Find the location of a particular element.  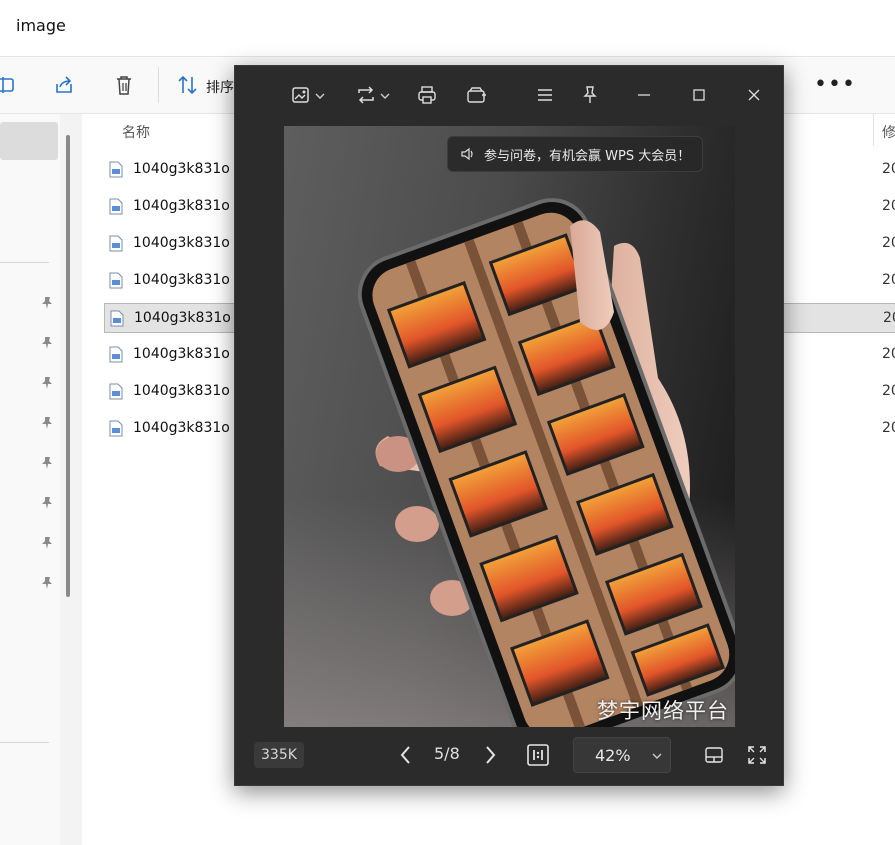

fullscreen-icon is located at coordinates (757, 755).